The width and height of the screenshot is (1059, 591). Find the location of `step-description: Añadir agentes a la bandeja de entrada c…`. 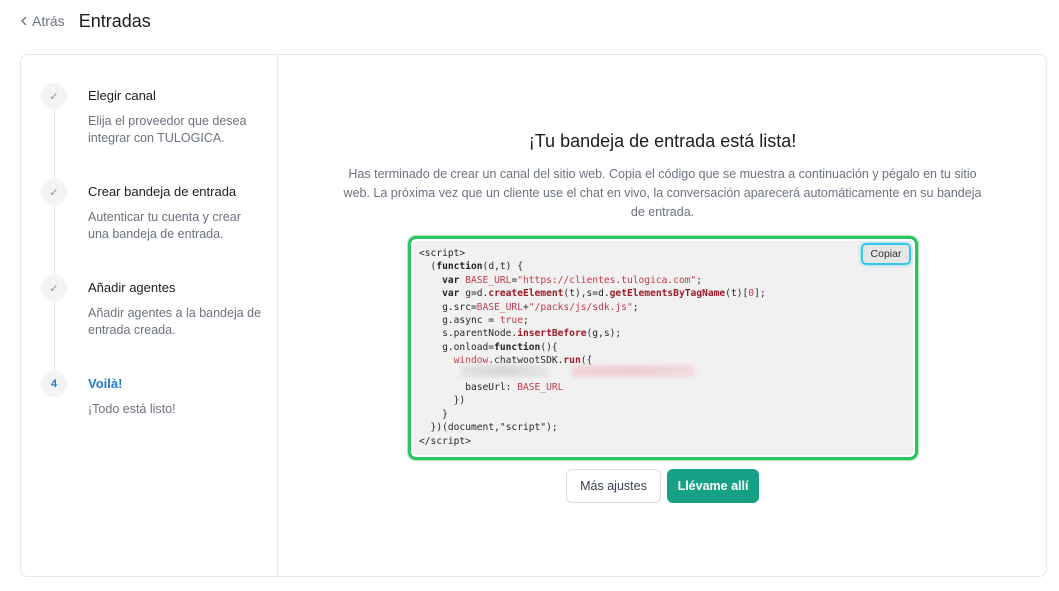

step-description: Añadir agentes a la bandeja de entrada c… is located at coordinates (175, 321).